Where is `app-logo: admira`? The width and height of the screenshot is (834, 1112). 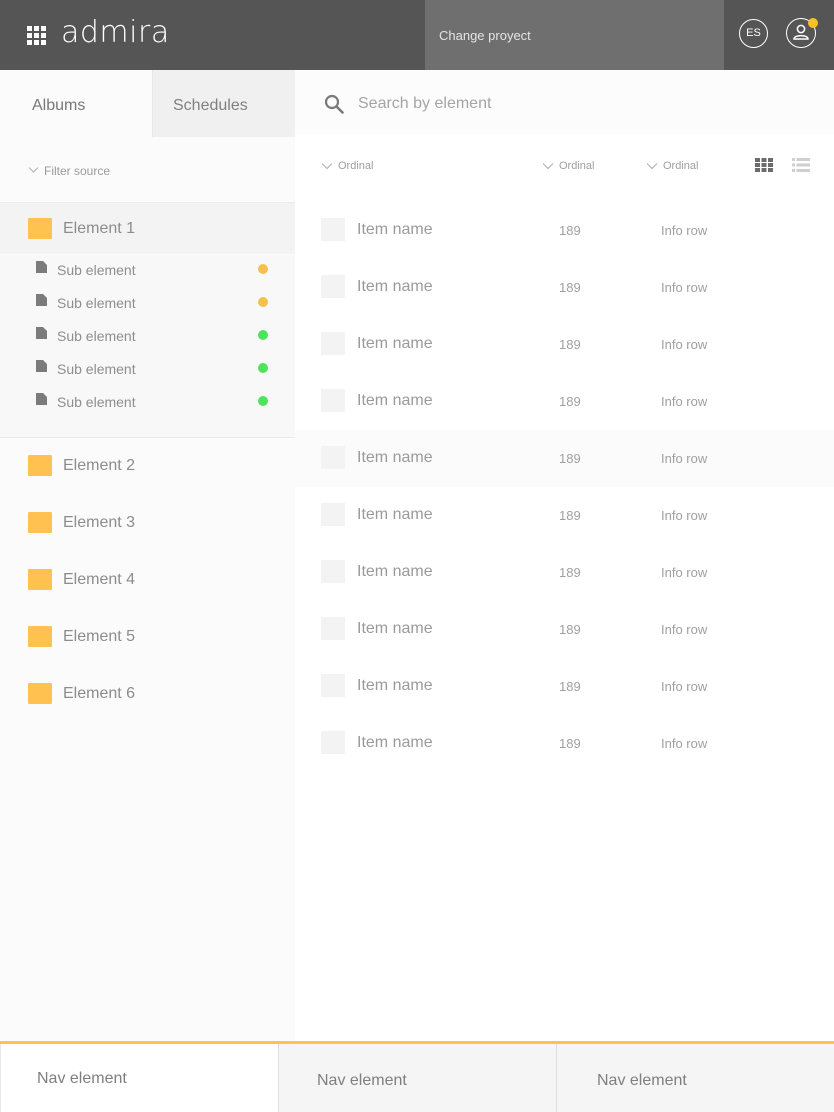 app-logo: admira is located at coordinates (115, 32).